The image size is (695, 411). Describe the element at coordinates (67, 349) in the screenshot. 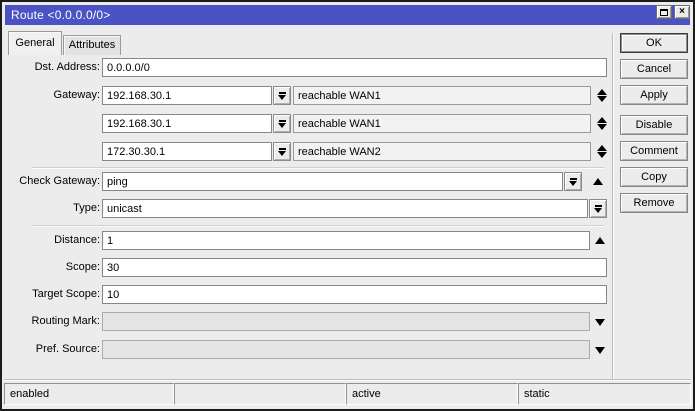

I see `pref-source-label: Pref. Source:` at that location.